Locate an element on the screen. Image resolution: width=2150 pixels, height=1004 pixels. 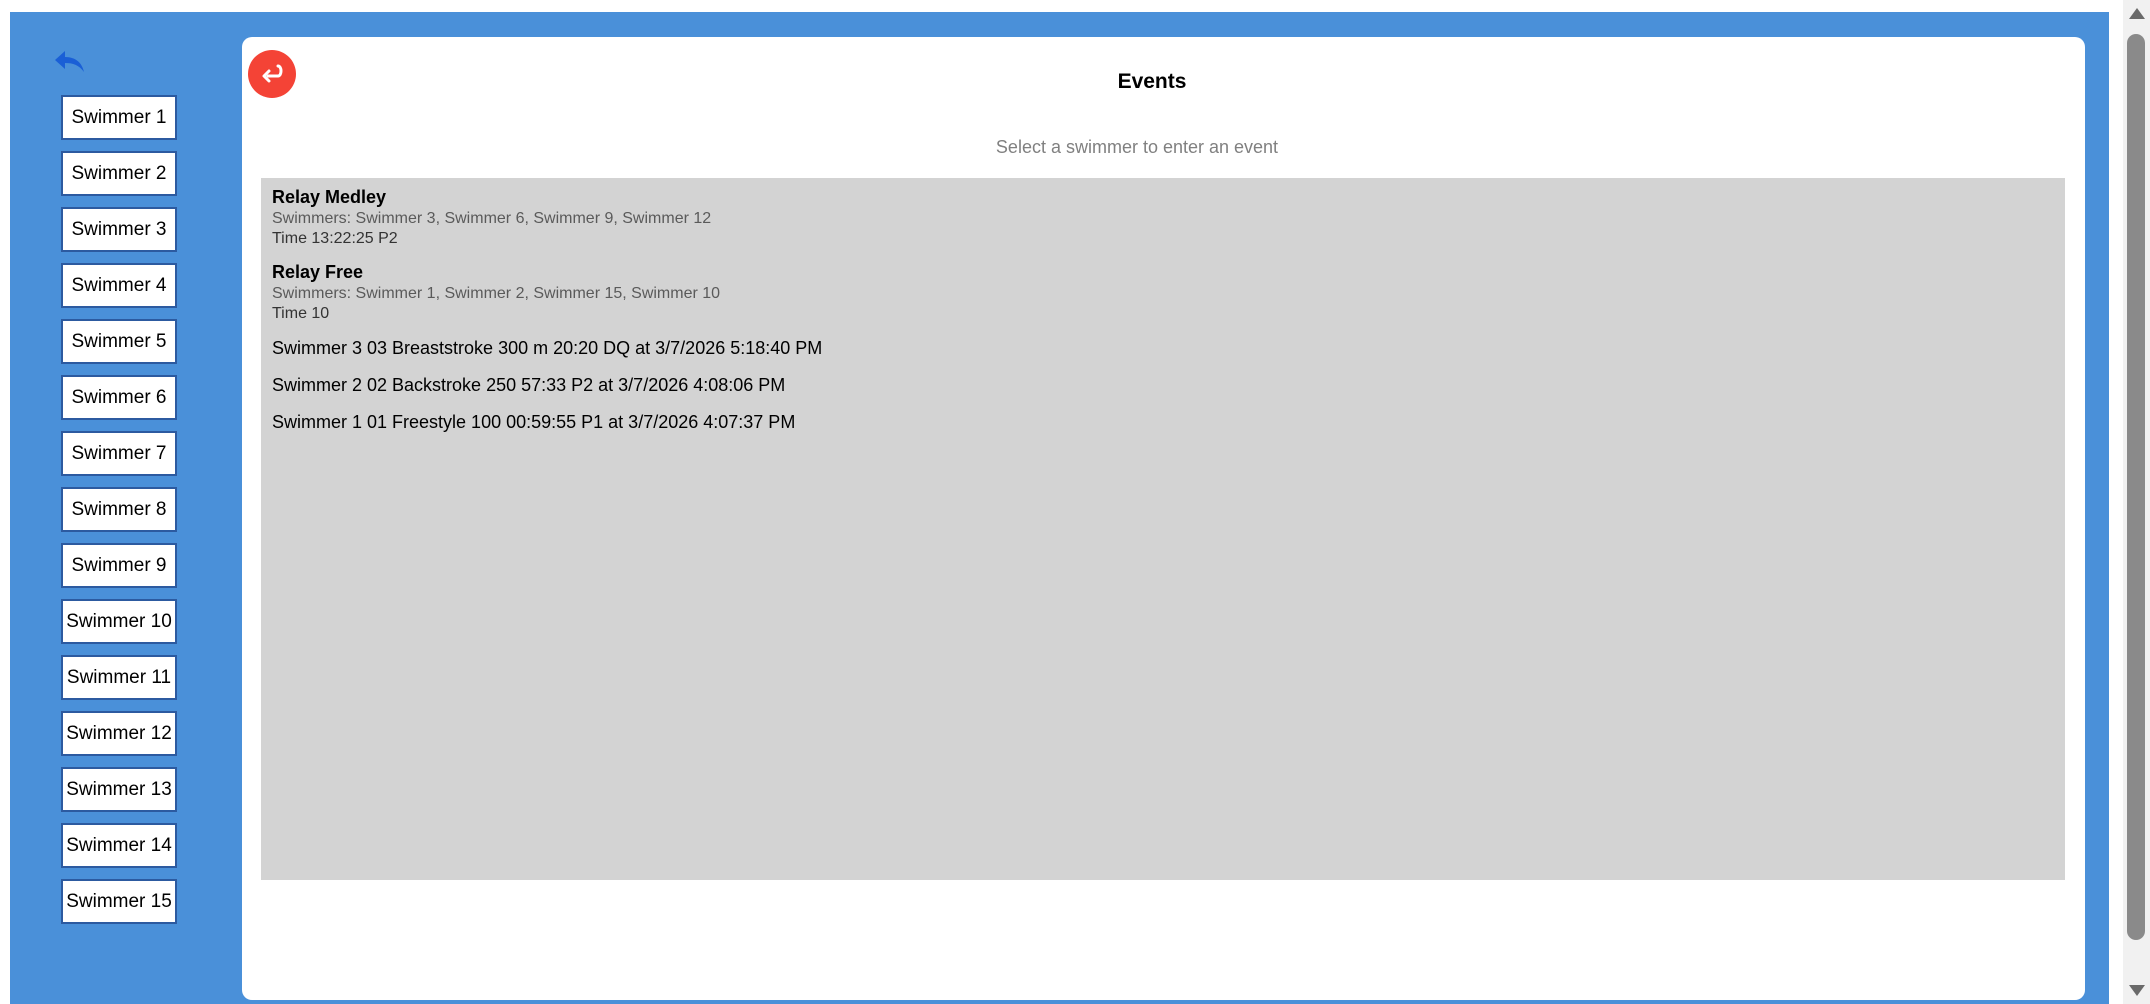
reply-arrow-icon is located at coordinates (69, 61).